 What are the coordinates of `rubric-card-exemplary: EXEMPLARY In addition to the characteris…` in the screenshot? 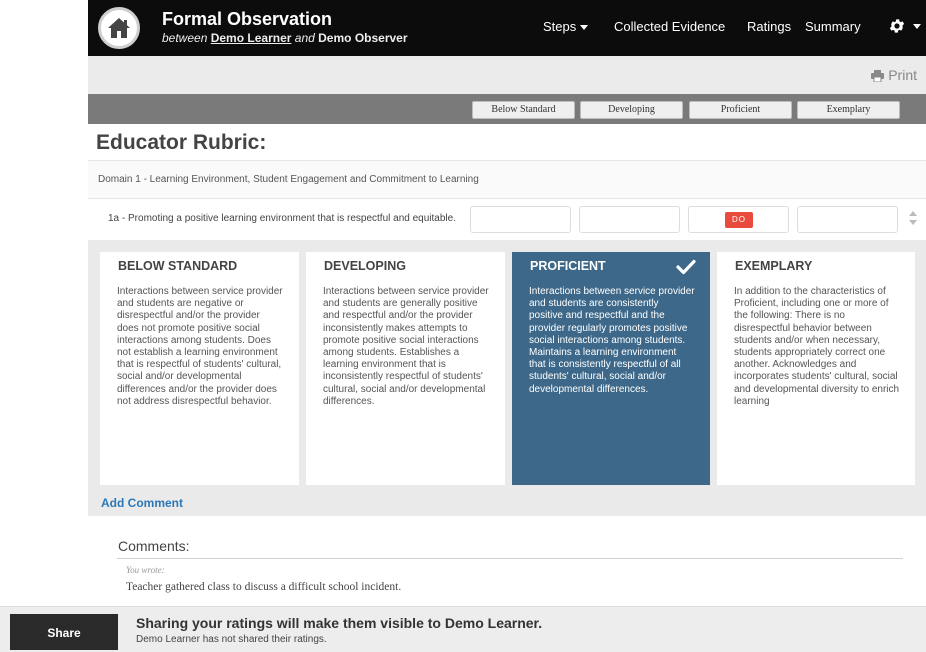 It's located at (816, 368).